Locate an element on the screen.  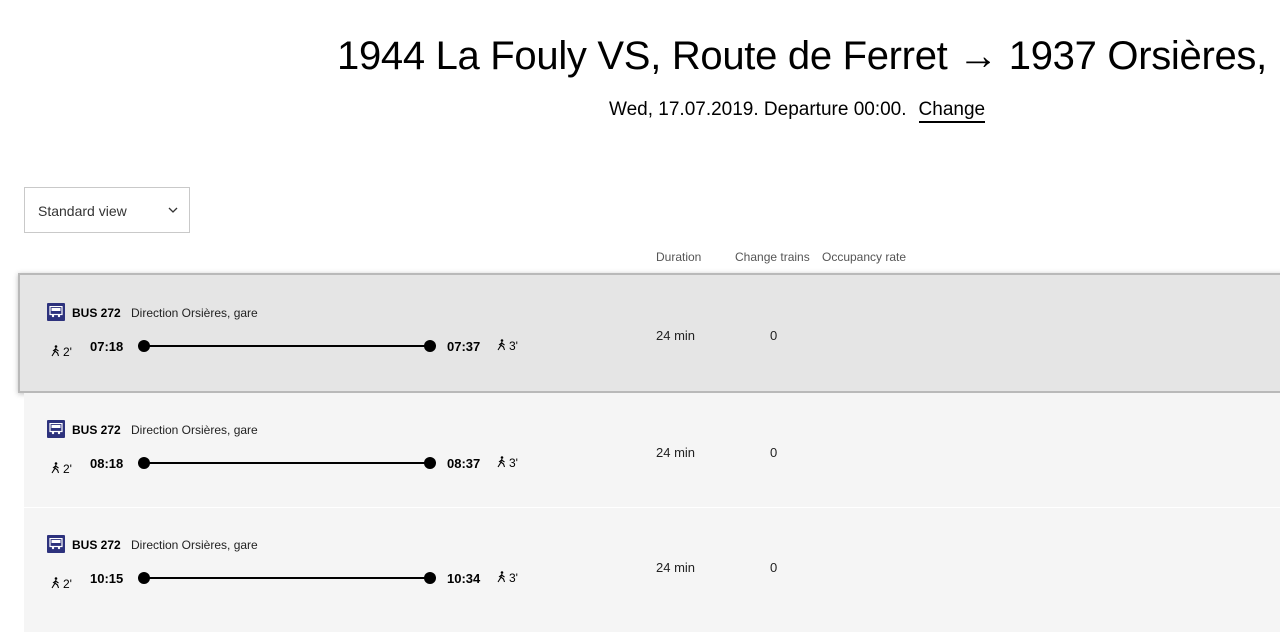
change-search-link: Change is located at coordinates (952, 111).